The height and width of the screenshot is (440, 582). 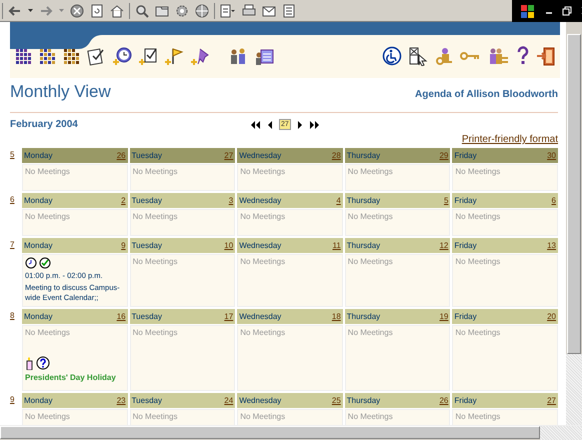 What do you see at coordinates (510, 139) in the screenshot?
I see `printer-friendly-link: Printer-friendly format` at bounding box center [510, 139].